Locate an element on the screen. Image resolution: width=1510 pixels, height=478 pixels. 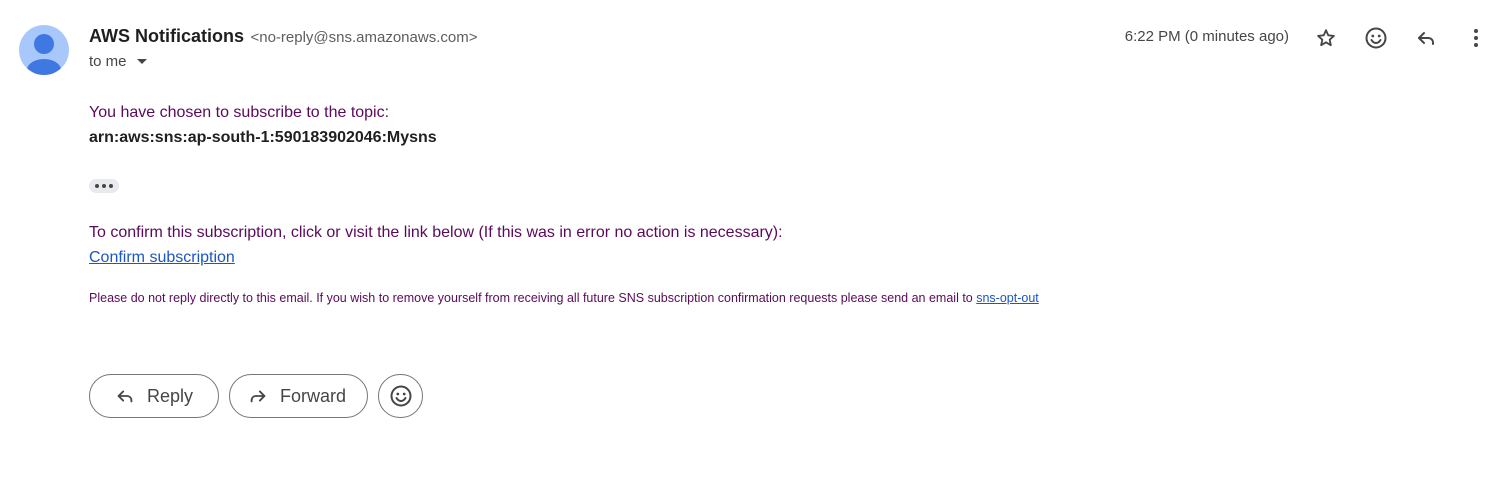
forward-button: Forward is located at coordinates (298, 396).